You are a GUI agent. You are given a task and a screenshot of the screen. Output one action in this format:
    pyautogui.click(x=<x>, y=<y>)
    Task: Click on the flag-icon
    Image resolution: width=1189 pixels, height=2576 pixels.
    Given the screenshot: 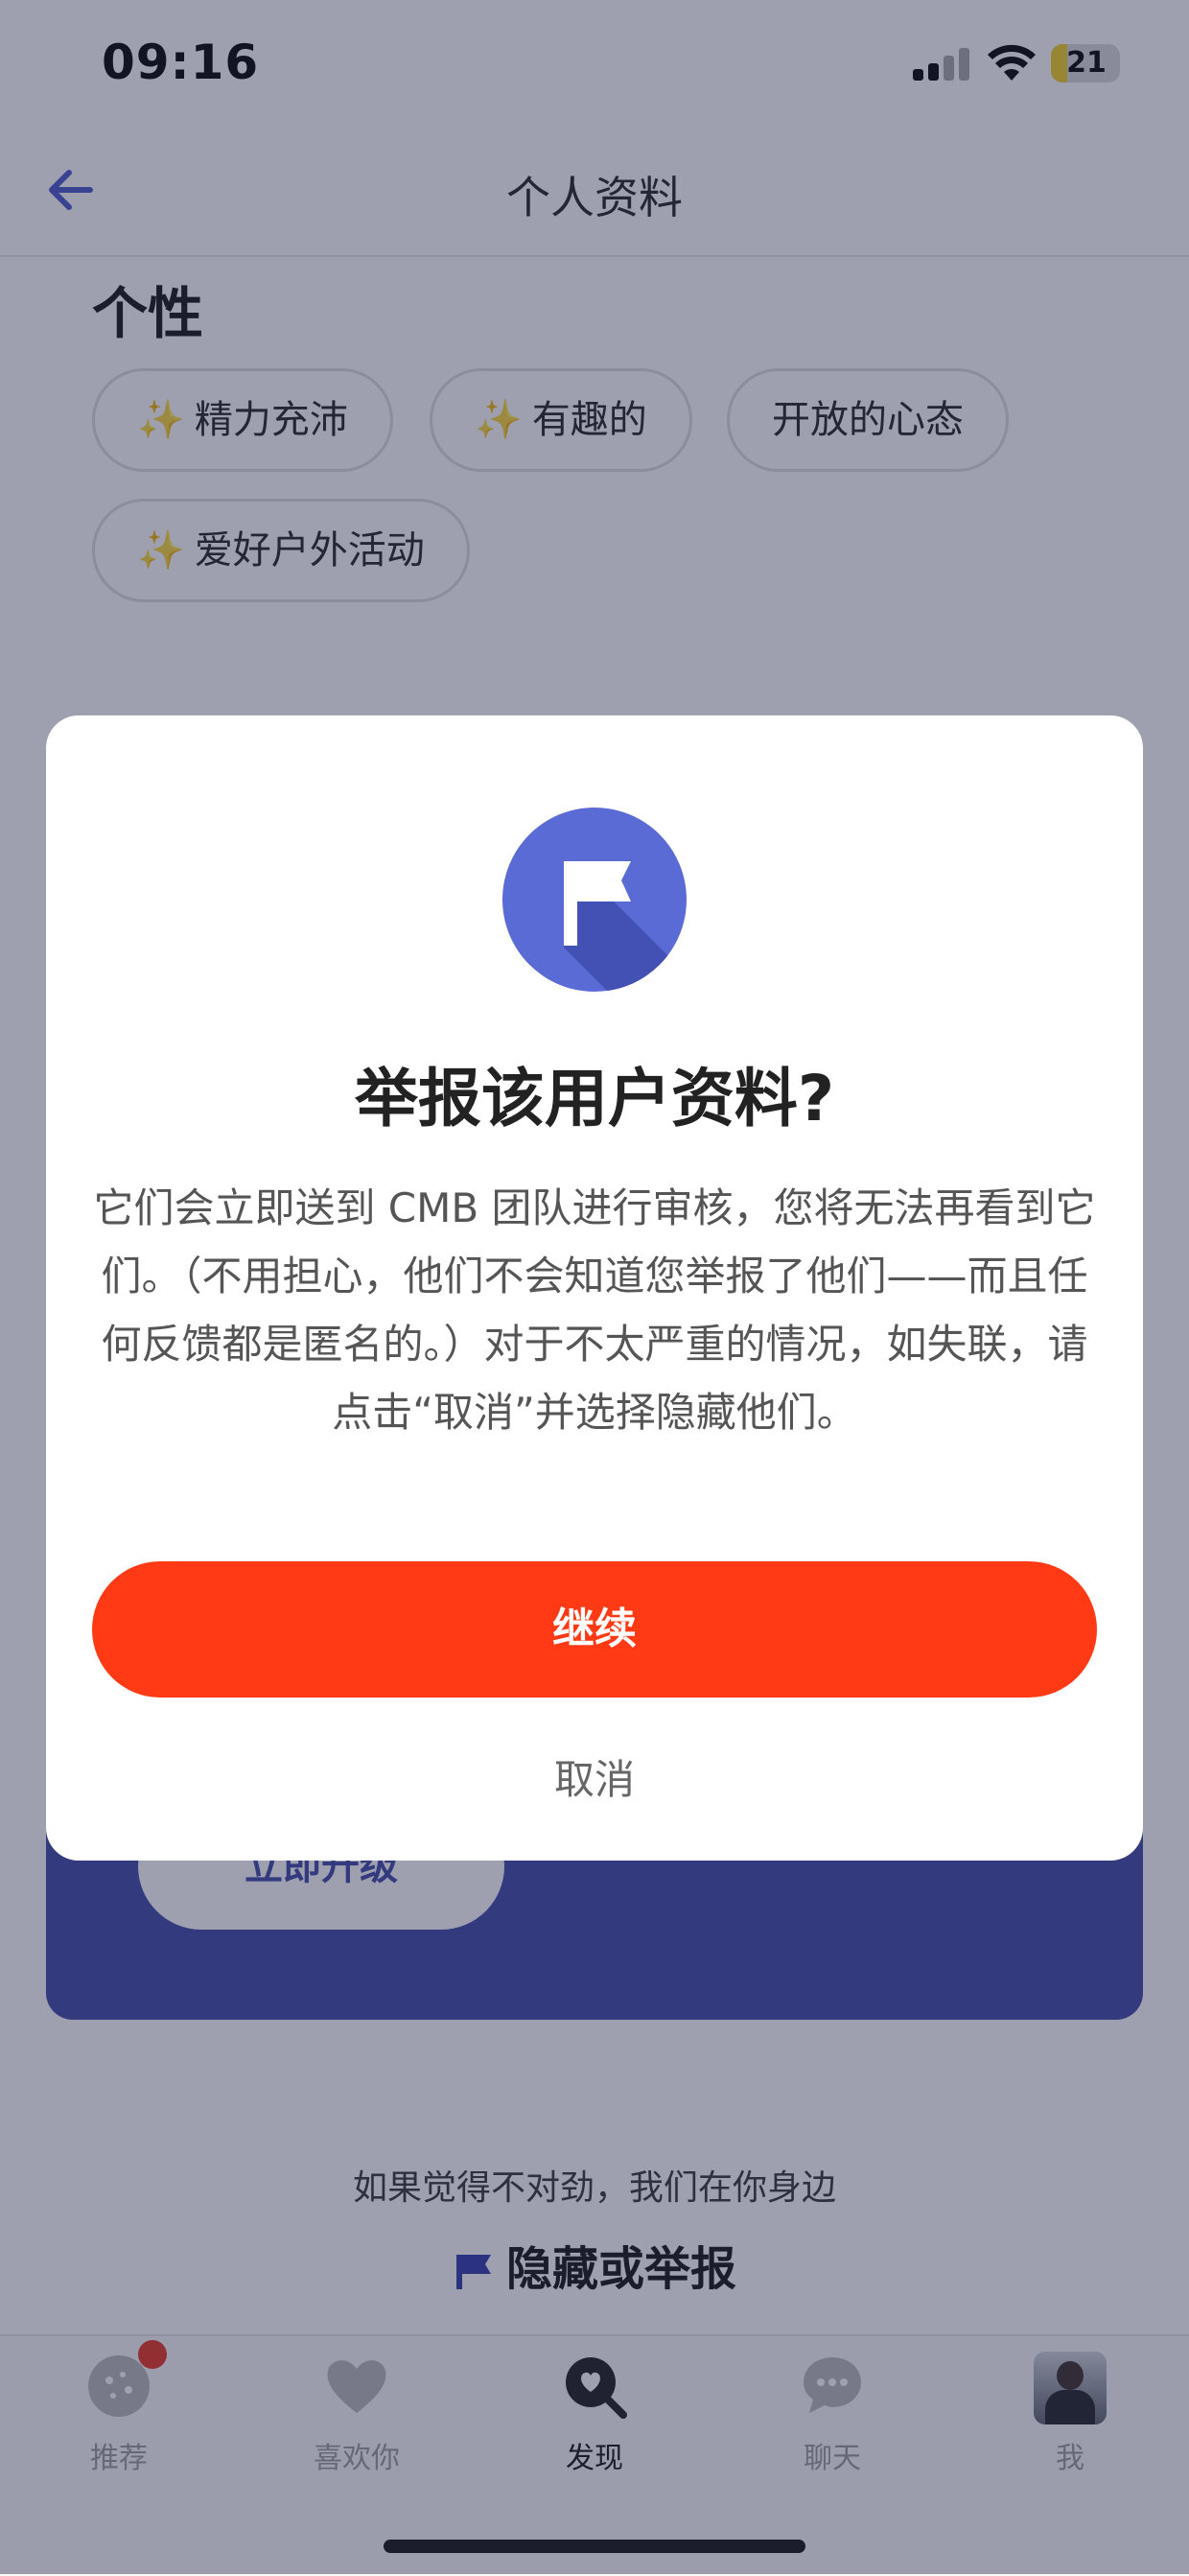 What is the action you would take?
    pyautogui.click(x=594, y=900)
    